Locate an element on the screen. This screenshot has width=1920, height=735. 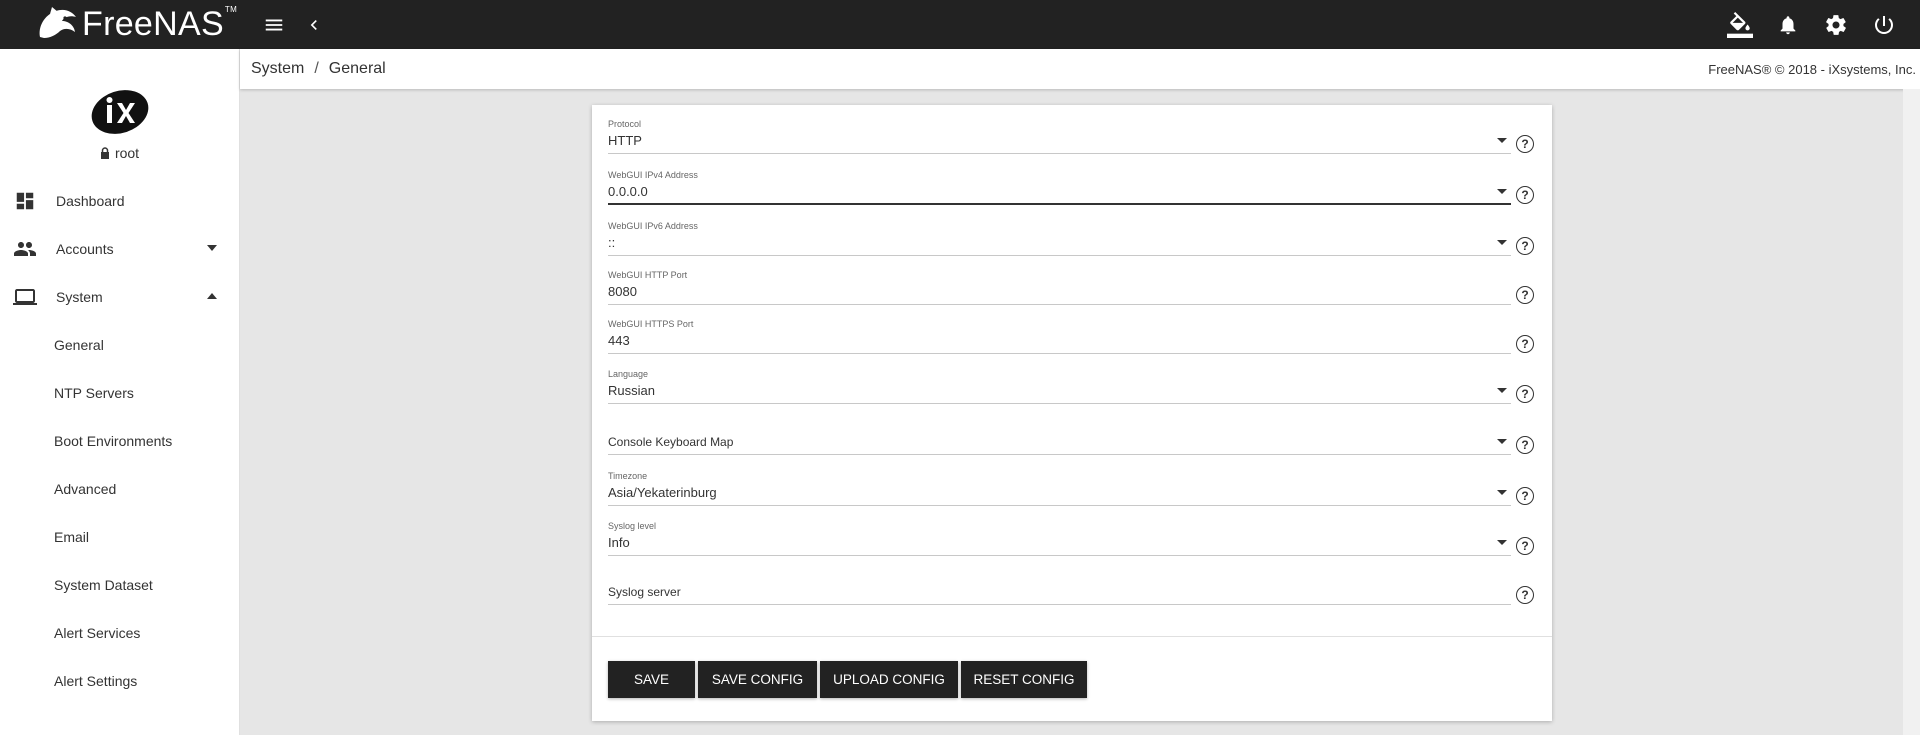
field-label: Language is located at coordinates (628, 374).